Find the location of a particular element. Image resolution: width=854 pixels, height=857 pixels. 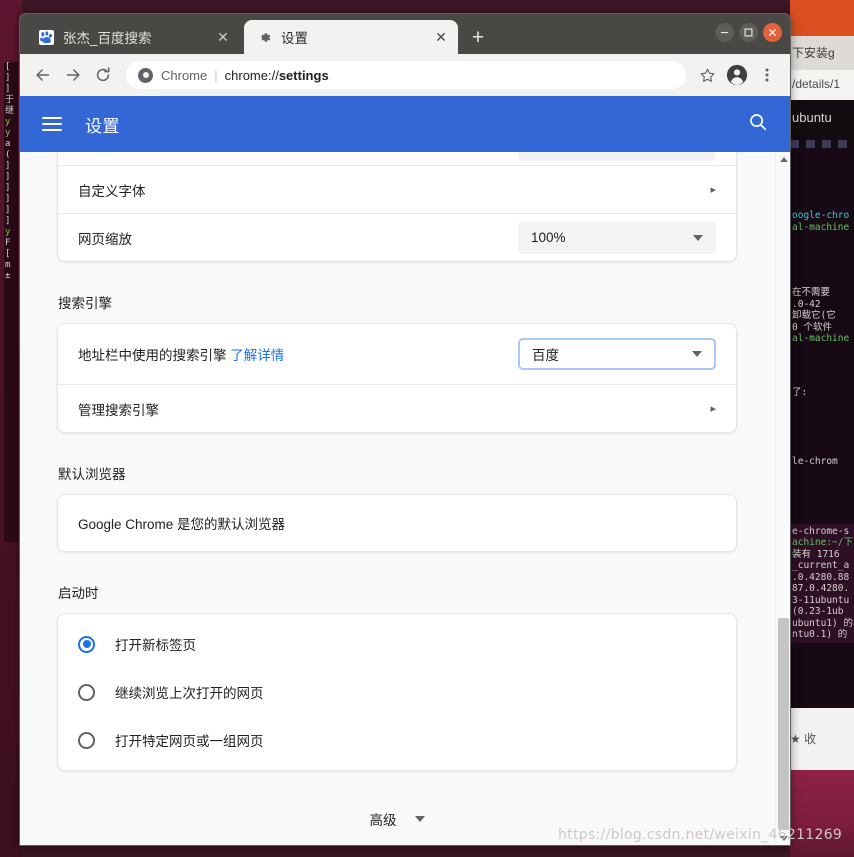

maximize-button is located at coordinates (748, 32).